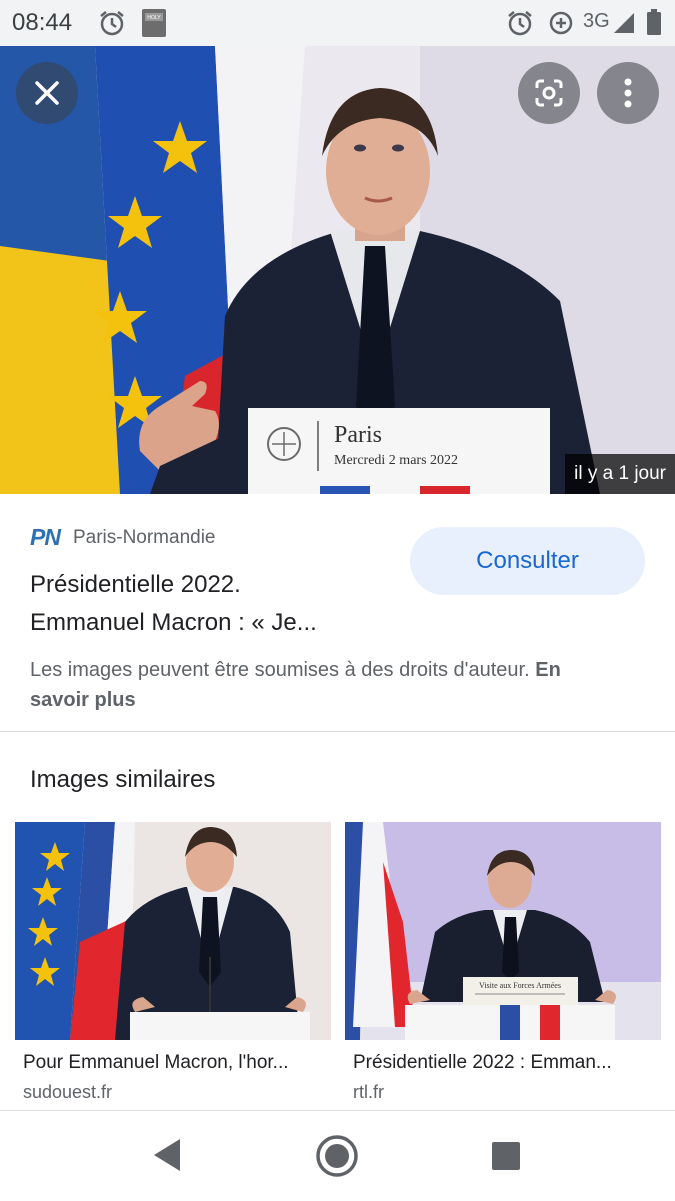  What do you see at coordinates (337, 23) in the screenshot?
I see `status-bar: 08:44 HOLY 3G` at bounding box center [337, 23].